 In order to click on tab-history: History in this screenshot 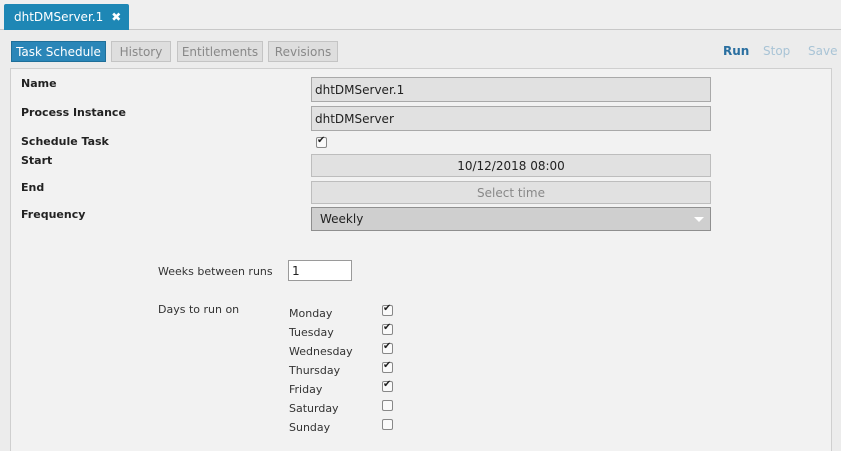, I will do `click(141, 51)`.